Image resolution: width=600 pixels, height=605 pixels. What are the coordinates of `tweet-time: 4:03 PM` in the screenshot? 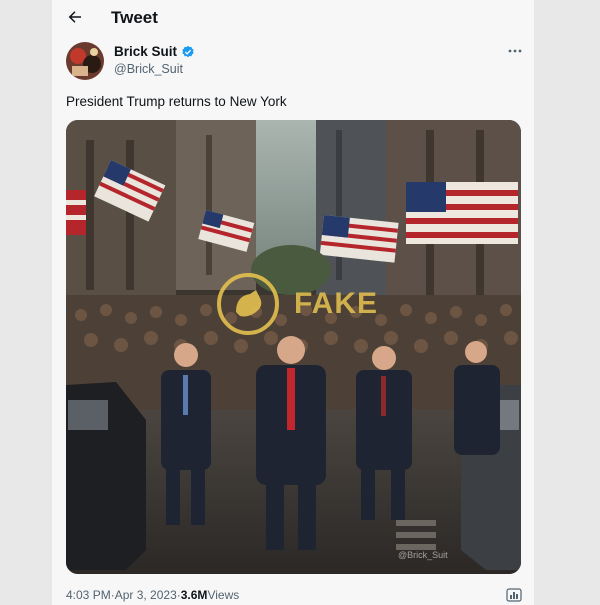 It's located at (88, 595).